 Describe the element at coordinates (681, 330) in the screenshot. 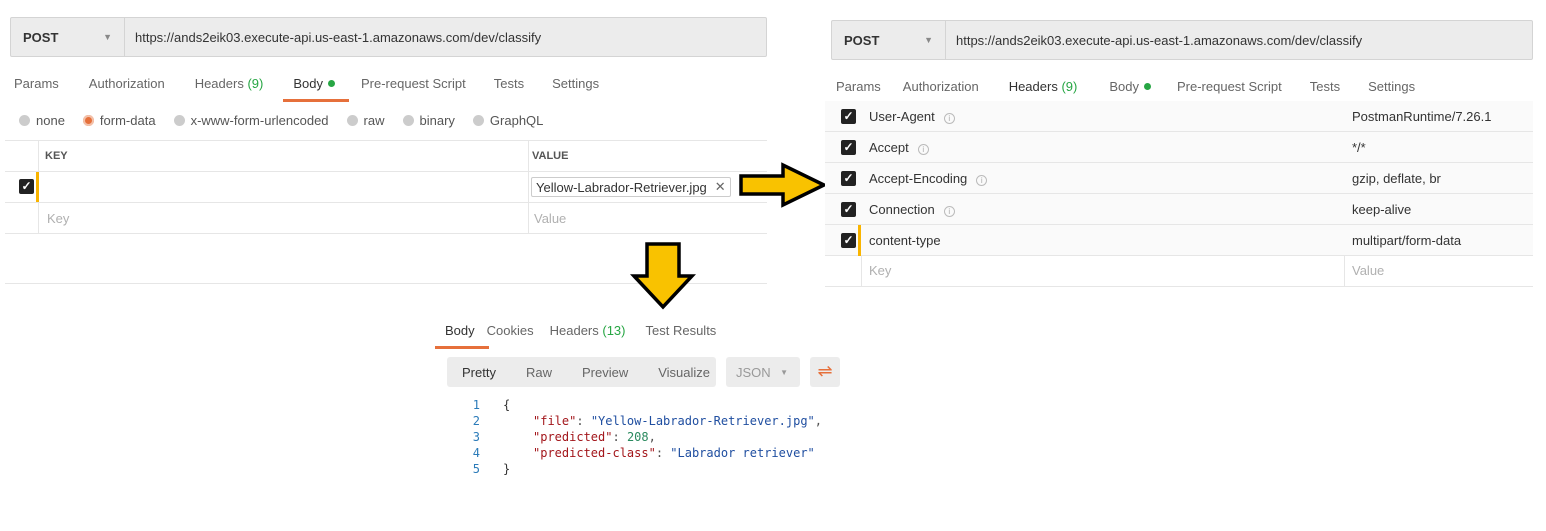

I see `tab-test-results: Test Results` at that location.